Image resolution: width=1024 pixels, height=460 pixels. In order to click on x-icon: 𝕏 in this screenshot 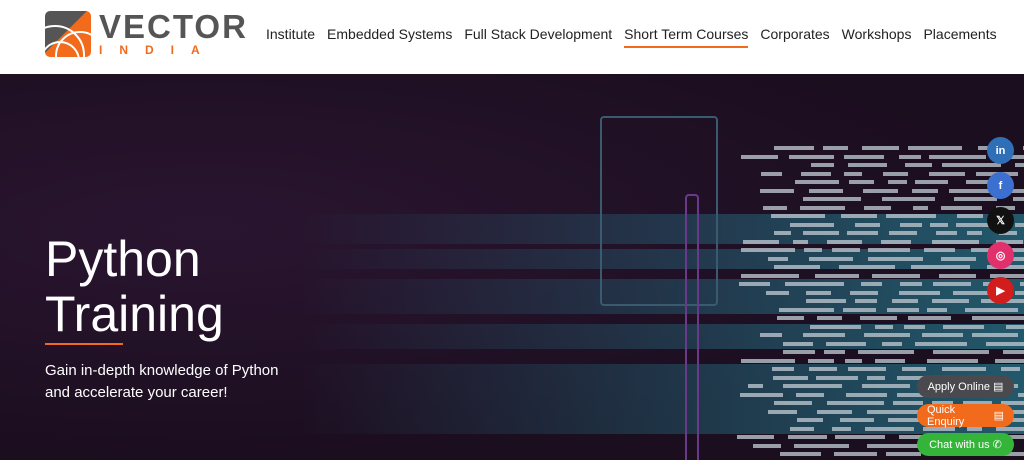, I will do `click(1000, 220)`.